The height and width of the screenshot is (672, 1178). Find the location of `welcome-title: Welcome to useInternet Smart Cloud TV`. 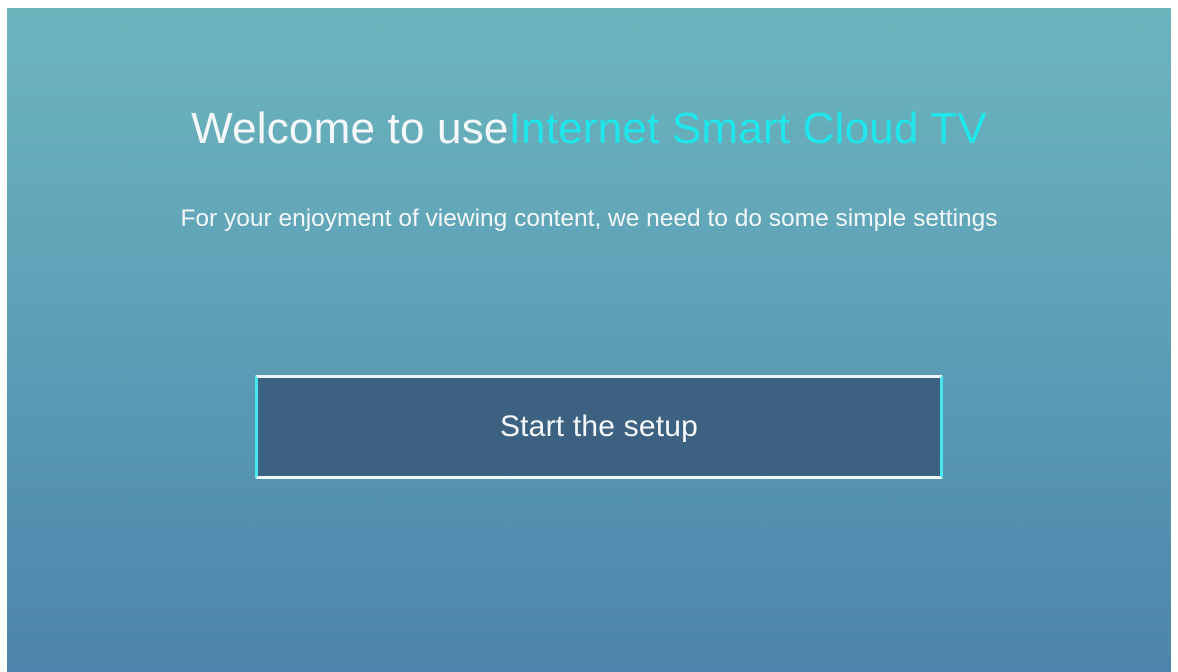

welcome-title: Welcome to useInternet Smart Cloud TV is located at coordinates (589, 129).